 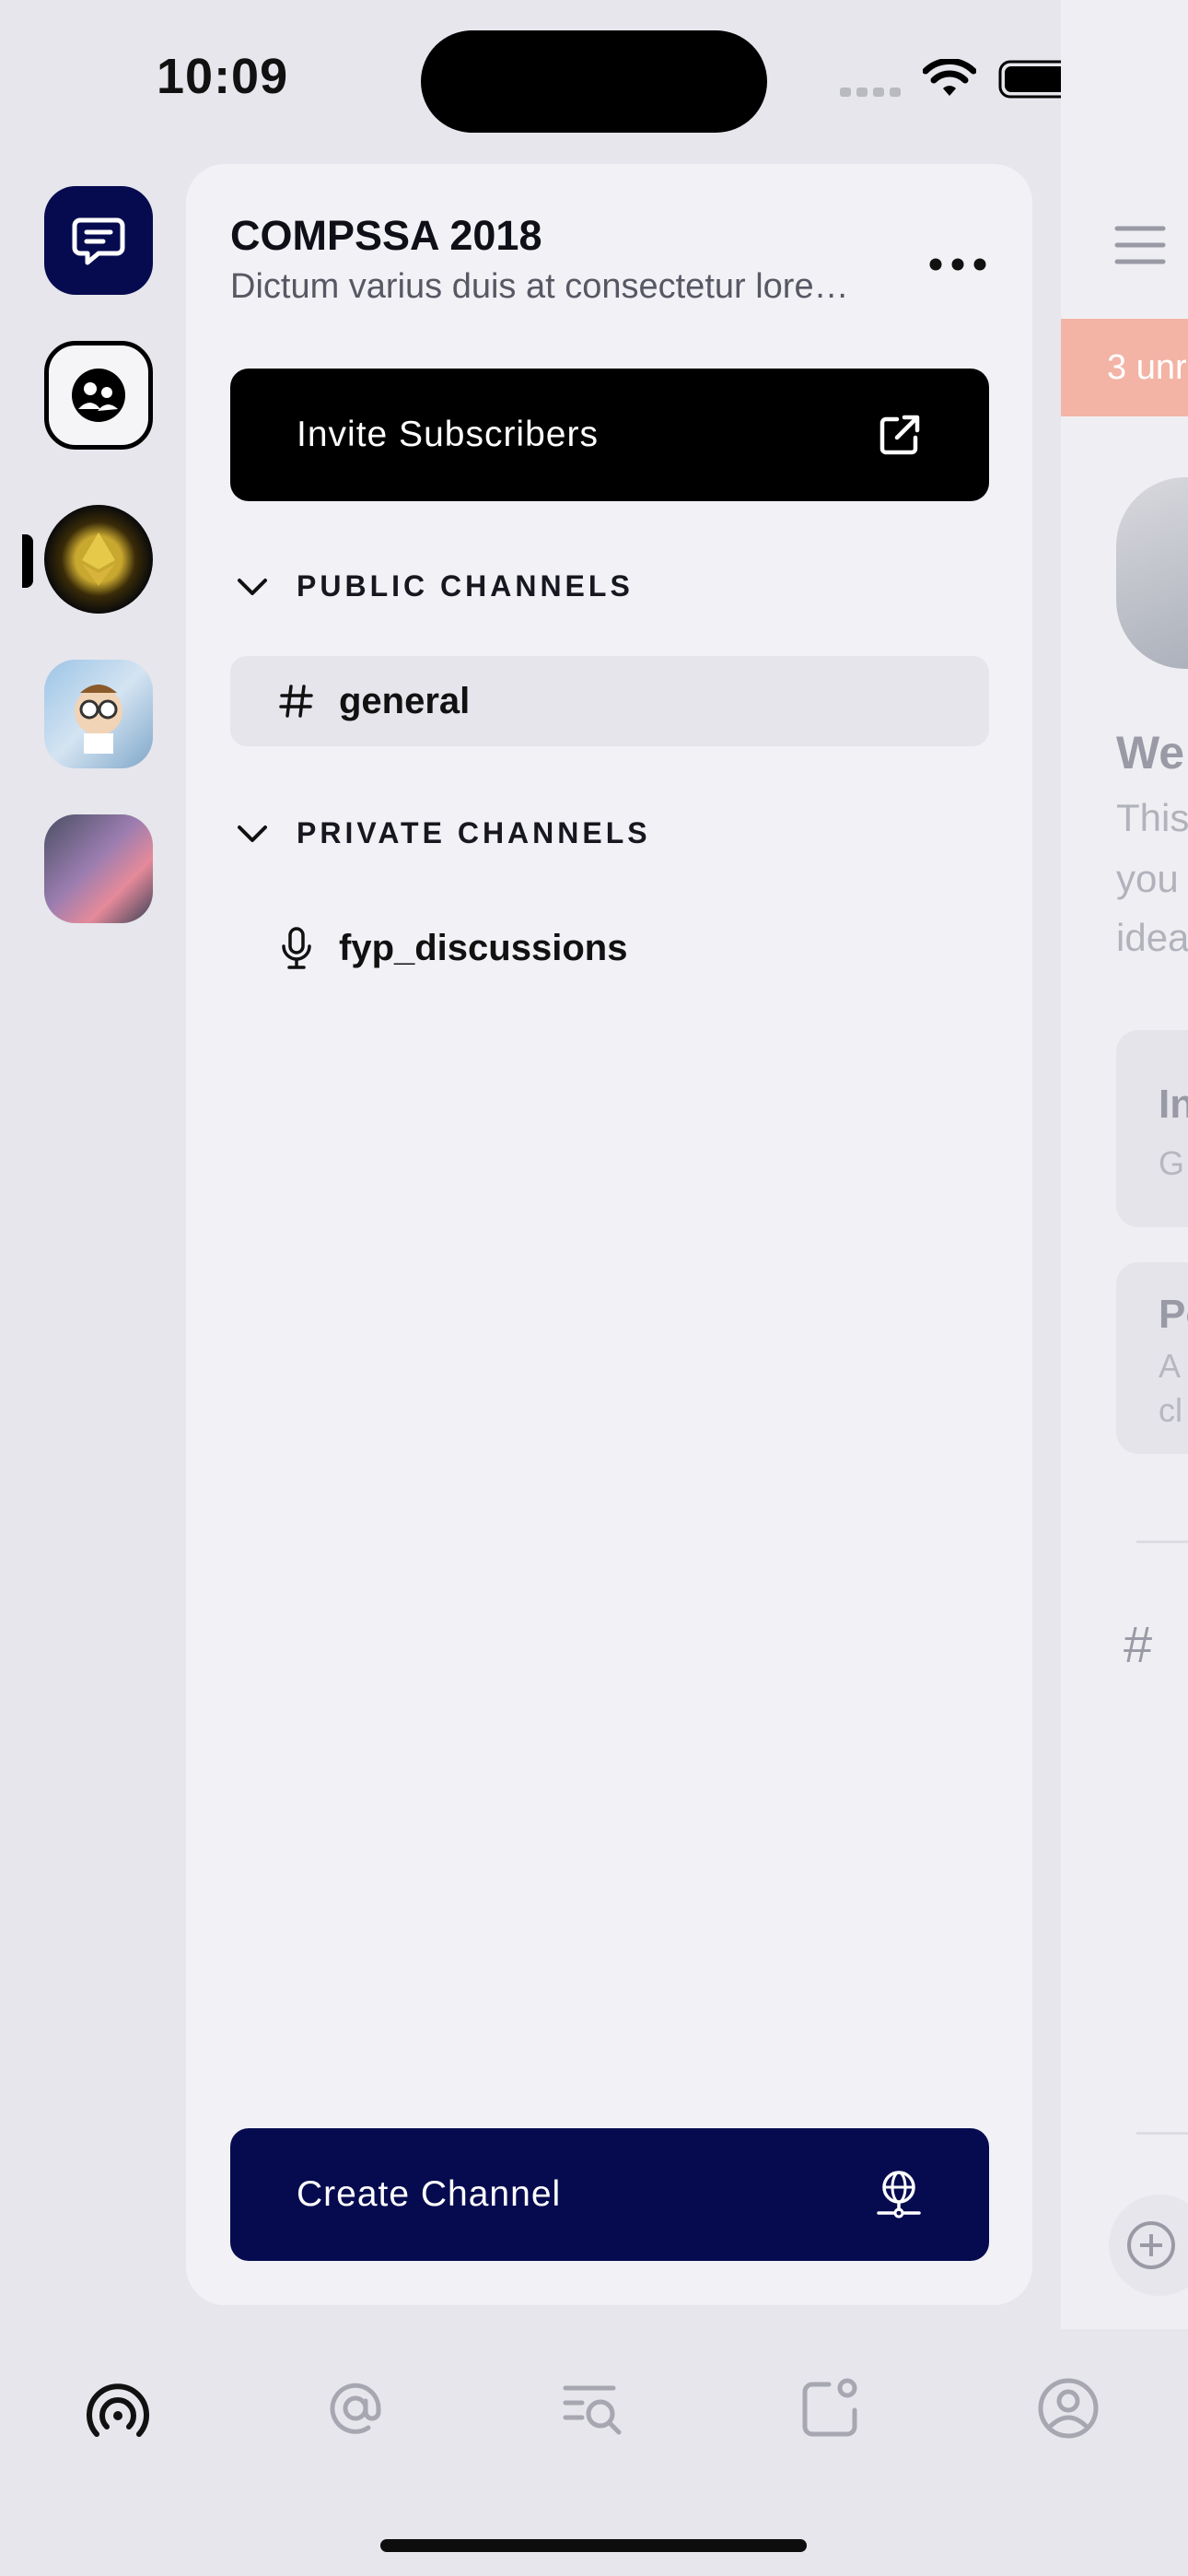 I want to click on ethereum-logo-icon, so click(x=98, y=559).